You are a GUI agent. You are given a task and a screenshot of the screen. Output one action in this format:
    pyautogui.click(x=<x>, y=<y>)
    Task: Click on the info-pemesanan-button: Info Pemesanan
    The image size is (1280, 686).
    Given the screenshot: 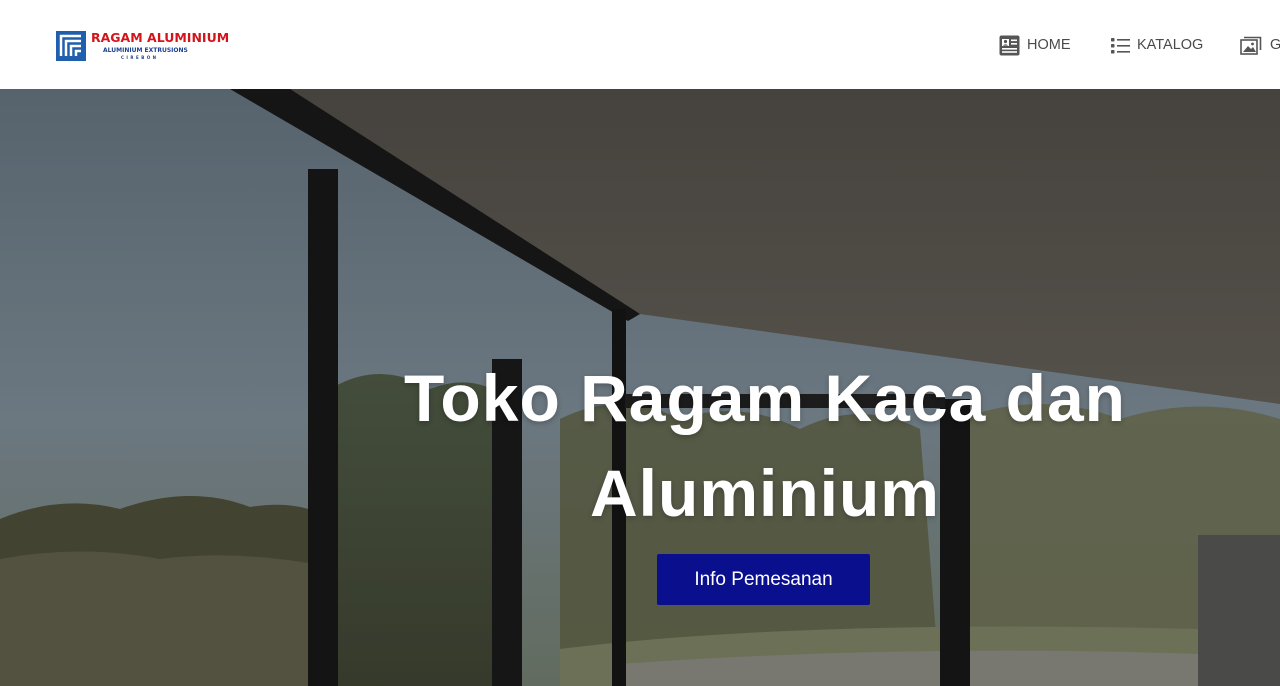 What is the action you would take?
    pyautogui.click(x=763, y=579)
    